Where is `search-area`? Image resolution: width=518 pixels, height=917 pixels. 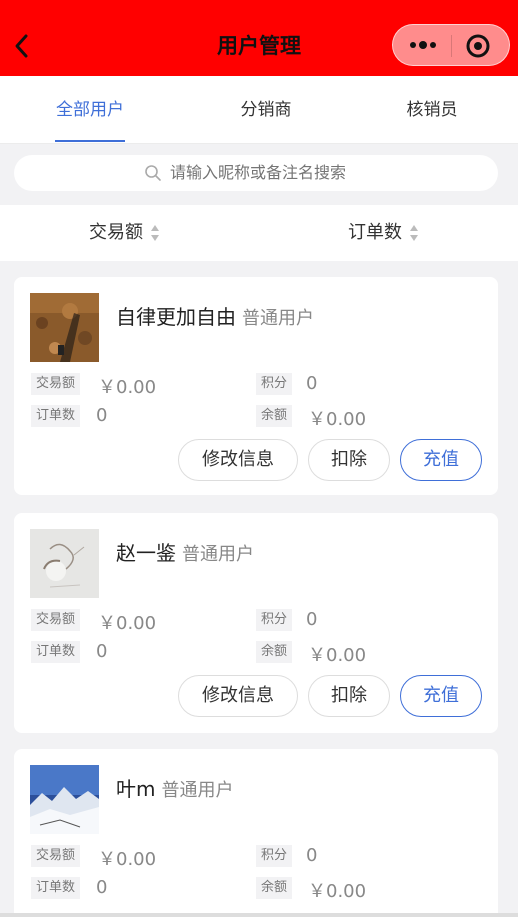
search-area is located at coordinates (259, 175).